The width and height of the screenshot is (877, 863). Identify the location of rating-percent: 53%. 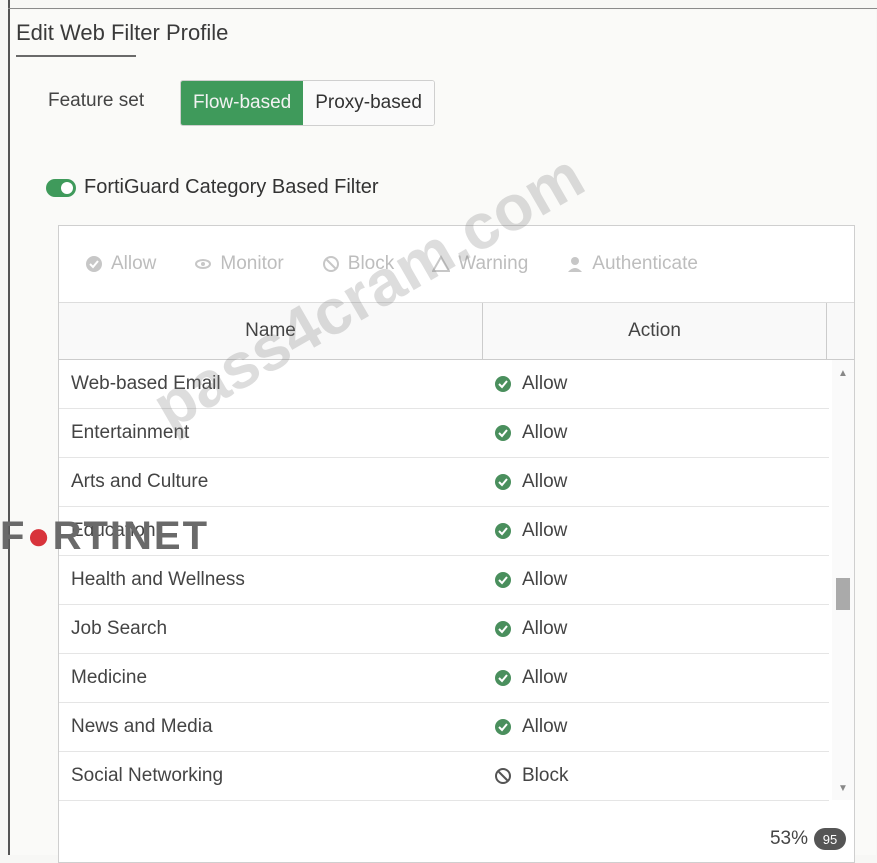
(788, 838).